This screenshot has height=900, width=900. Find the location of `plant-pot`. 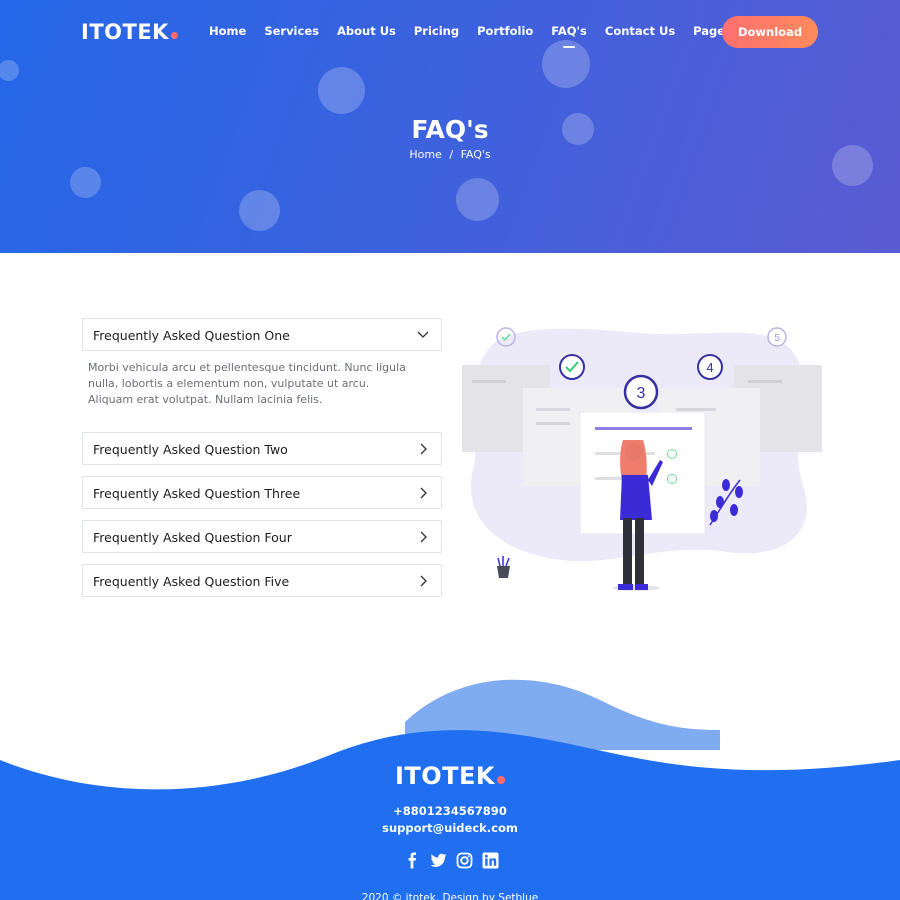

plant-pot is located at coordinates (503, 567).